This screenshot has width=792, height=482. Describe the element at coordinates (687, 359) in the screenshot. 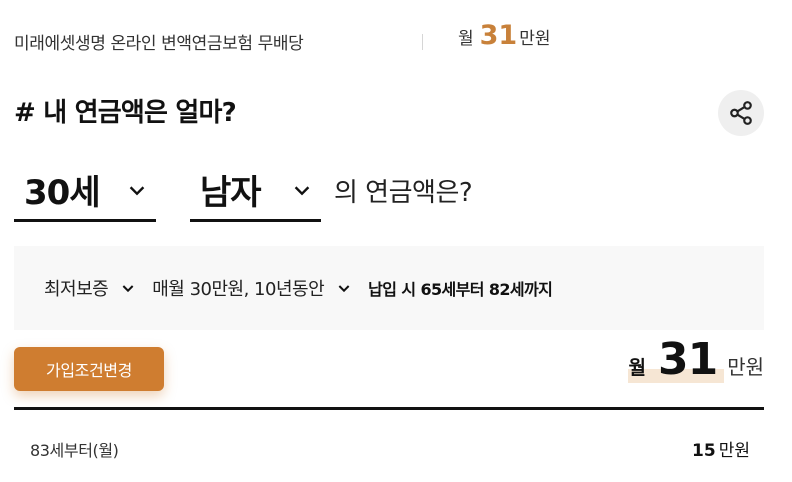

I see `amount-value: 31` at that location.